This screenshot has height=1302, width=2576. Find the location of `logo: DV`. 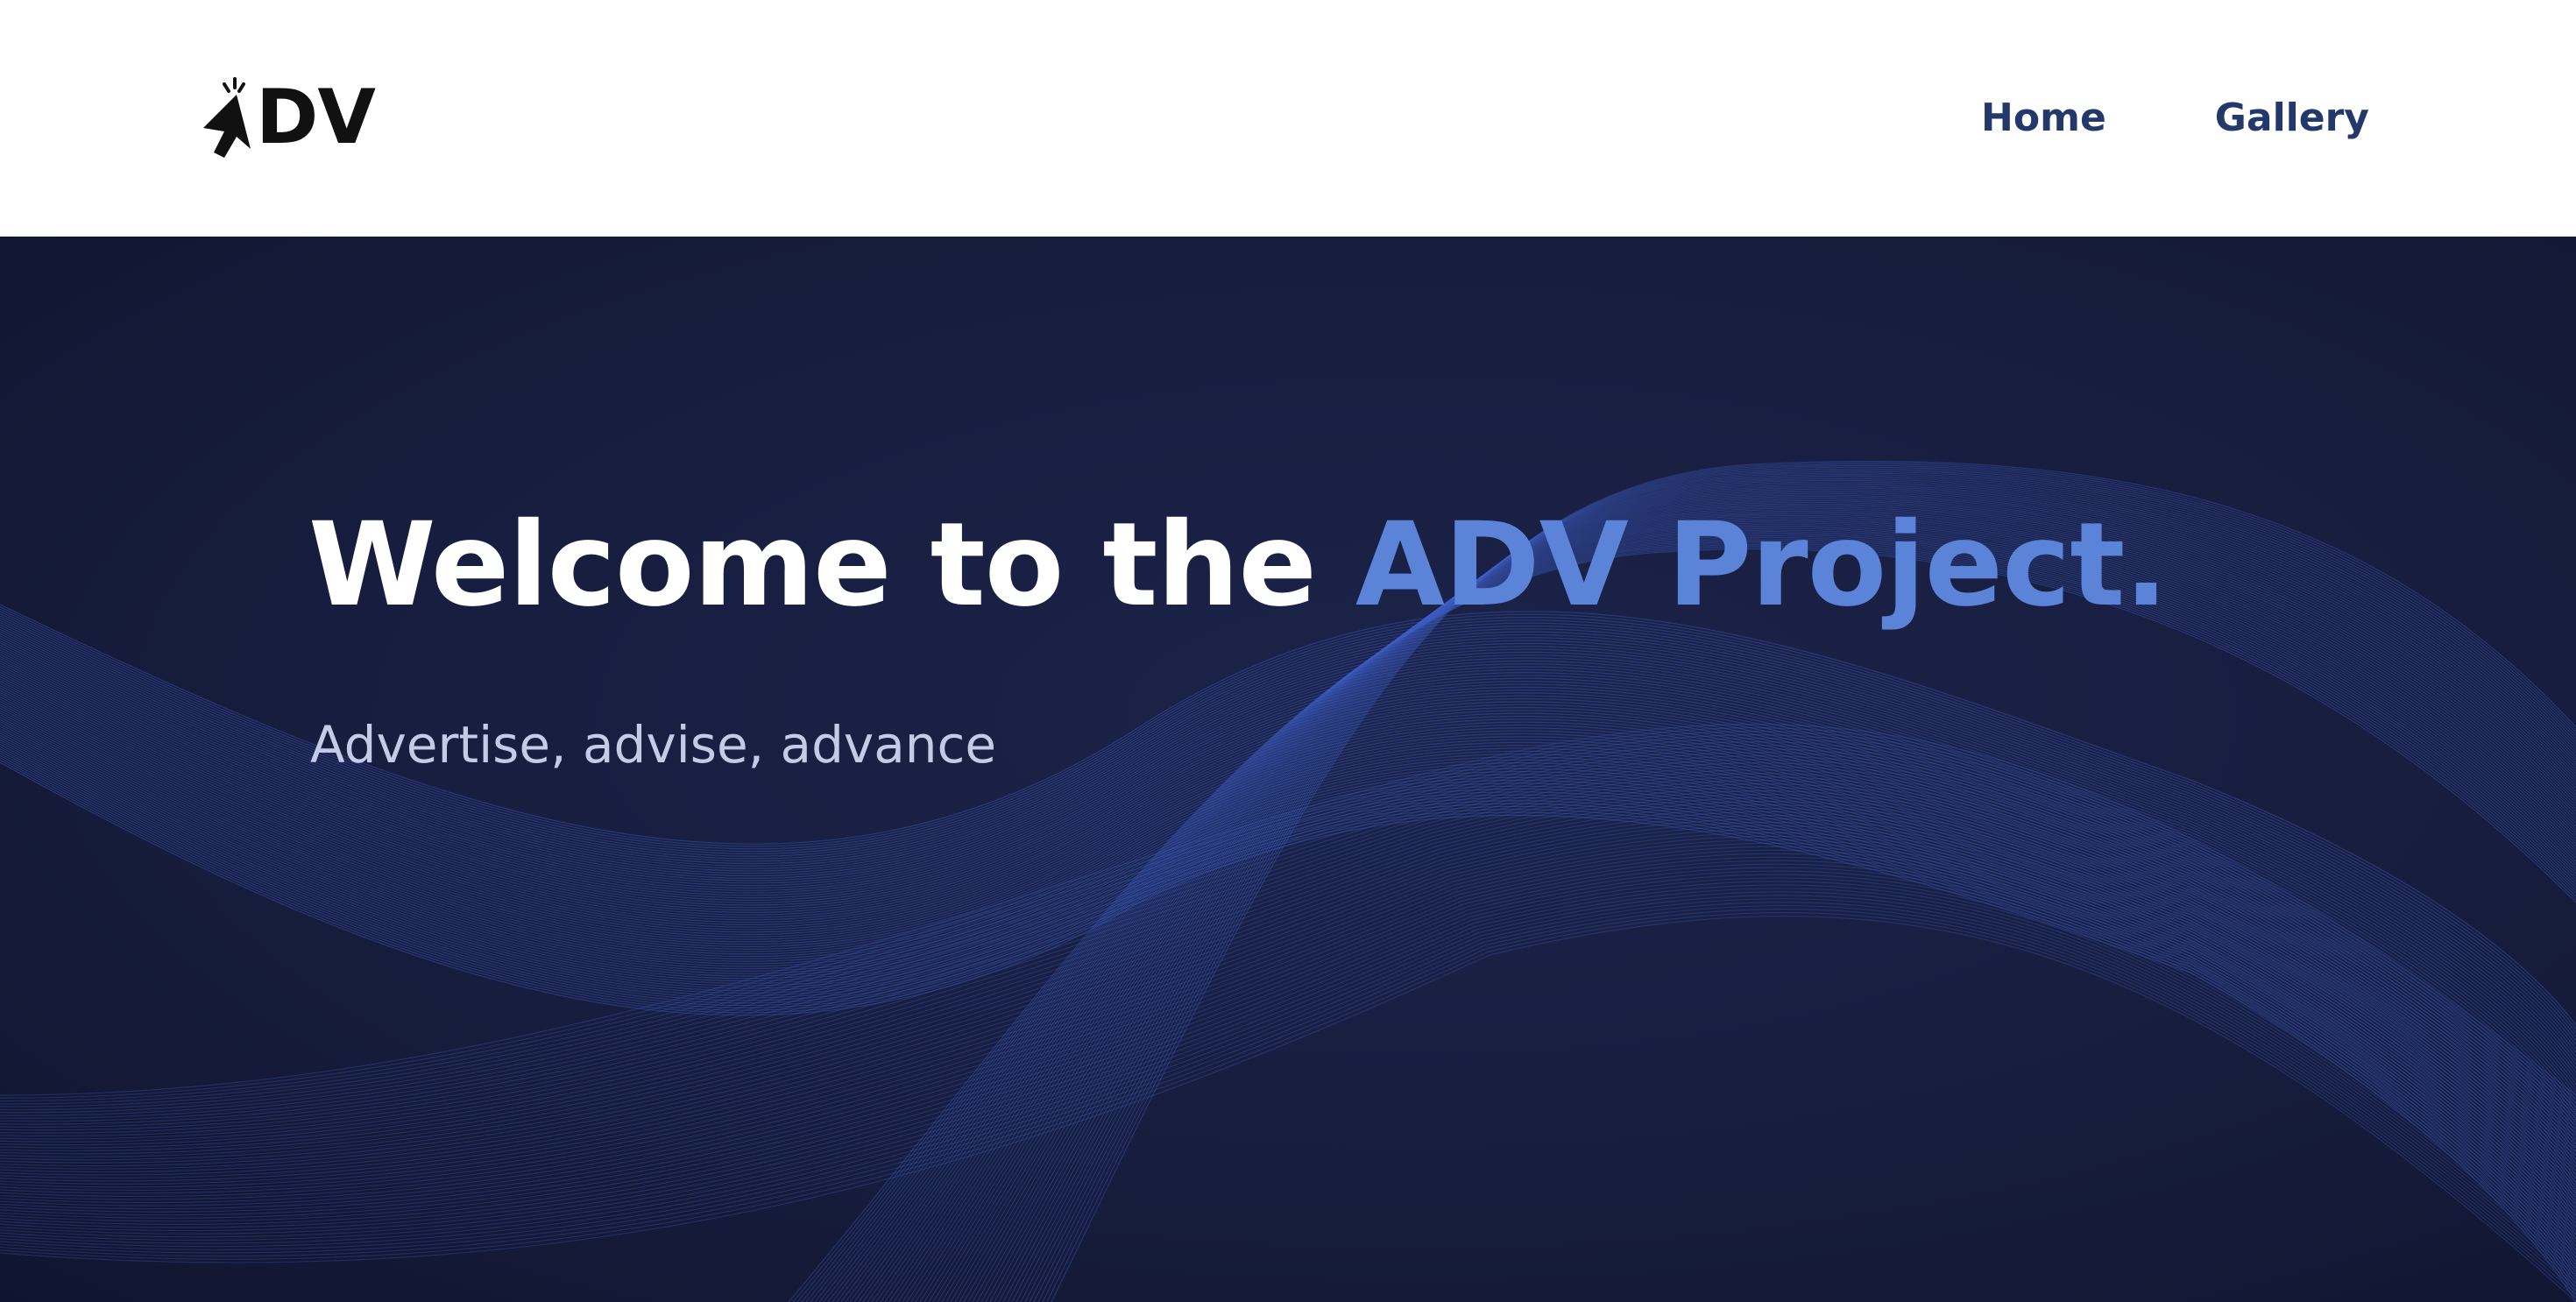

logo: DV is located at coordinates (287, 117).